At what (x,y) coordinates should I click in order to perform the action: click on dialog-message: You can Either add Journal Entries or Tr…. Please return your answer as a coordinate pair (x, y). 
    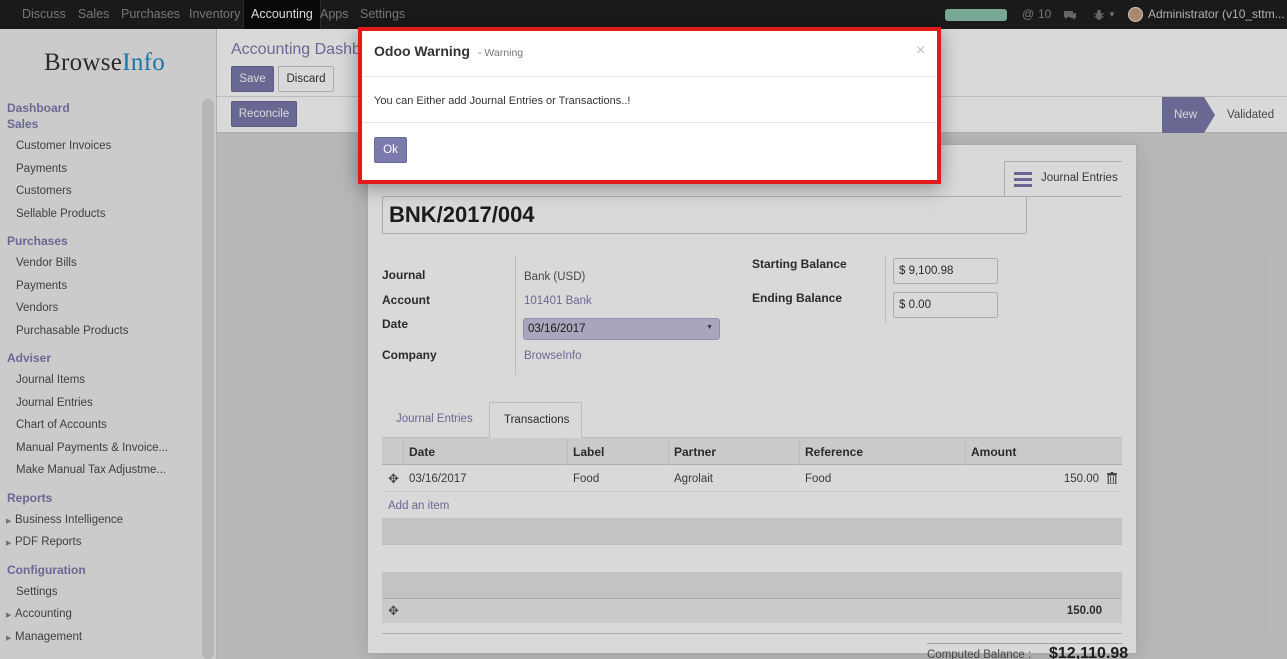
    Looking at the image, I should click on (502, 101).